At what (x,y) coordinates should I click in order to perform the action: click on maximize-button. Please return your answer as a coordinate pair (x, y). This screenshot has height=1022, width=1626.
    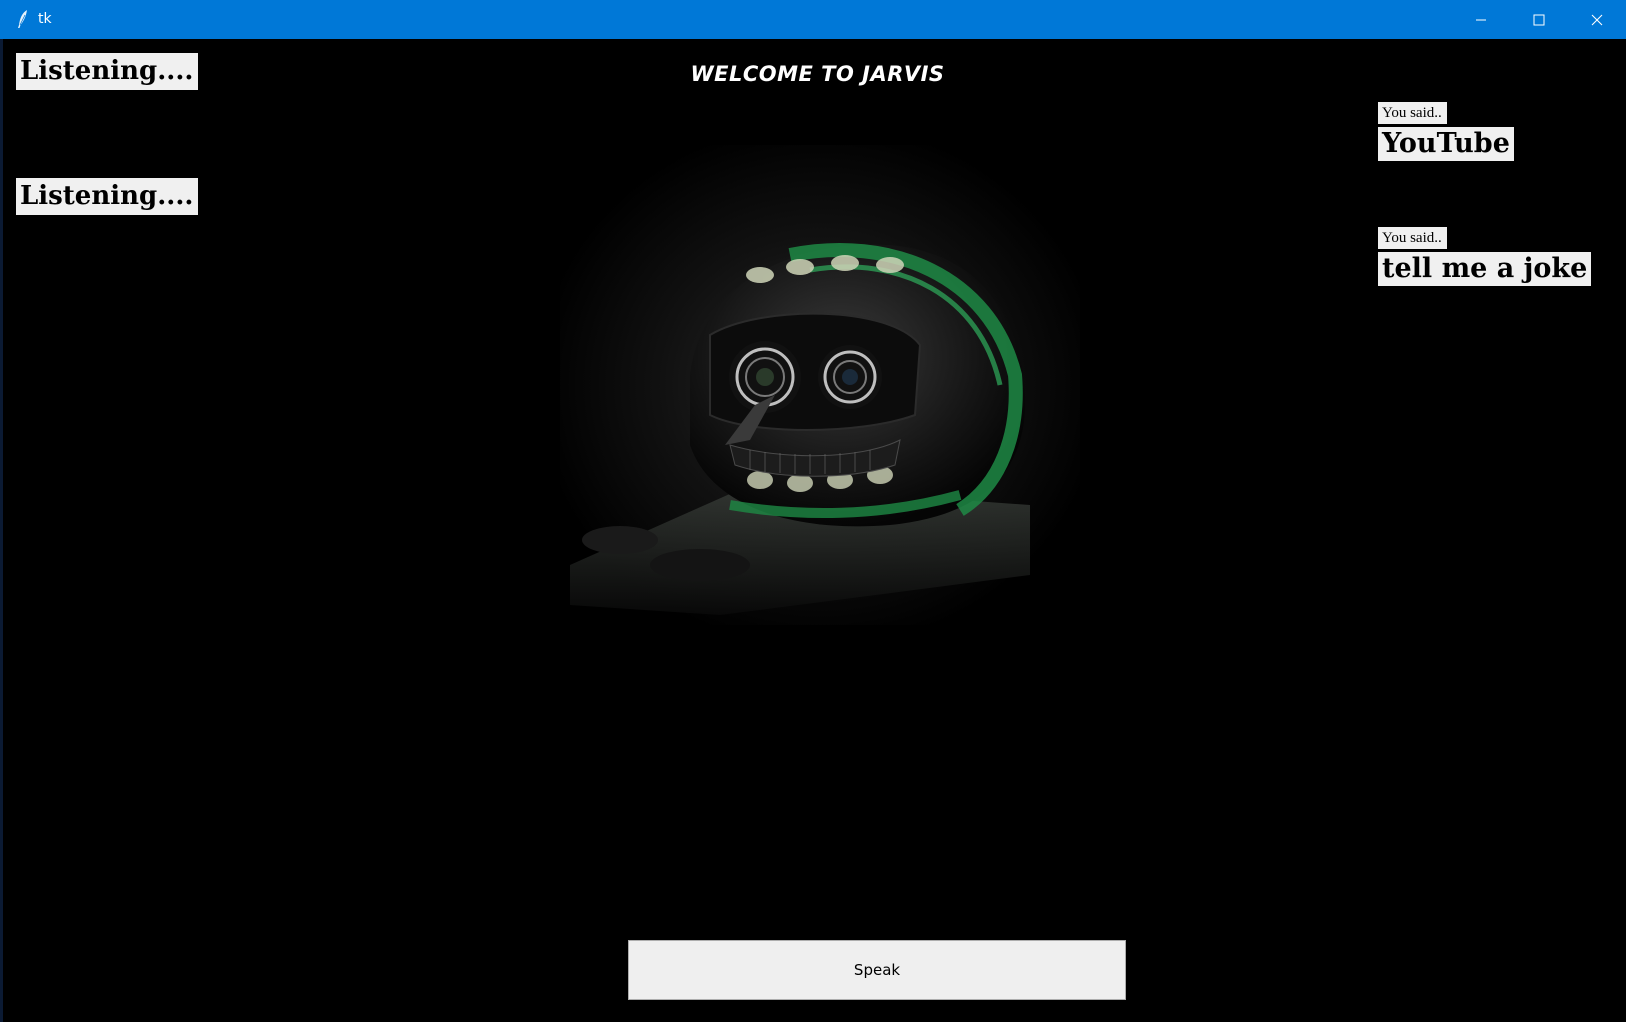
    Looking at the image, I should click on (1539, 19).